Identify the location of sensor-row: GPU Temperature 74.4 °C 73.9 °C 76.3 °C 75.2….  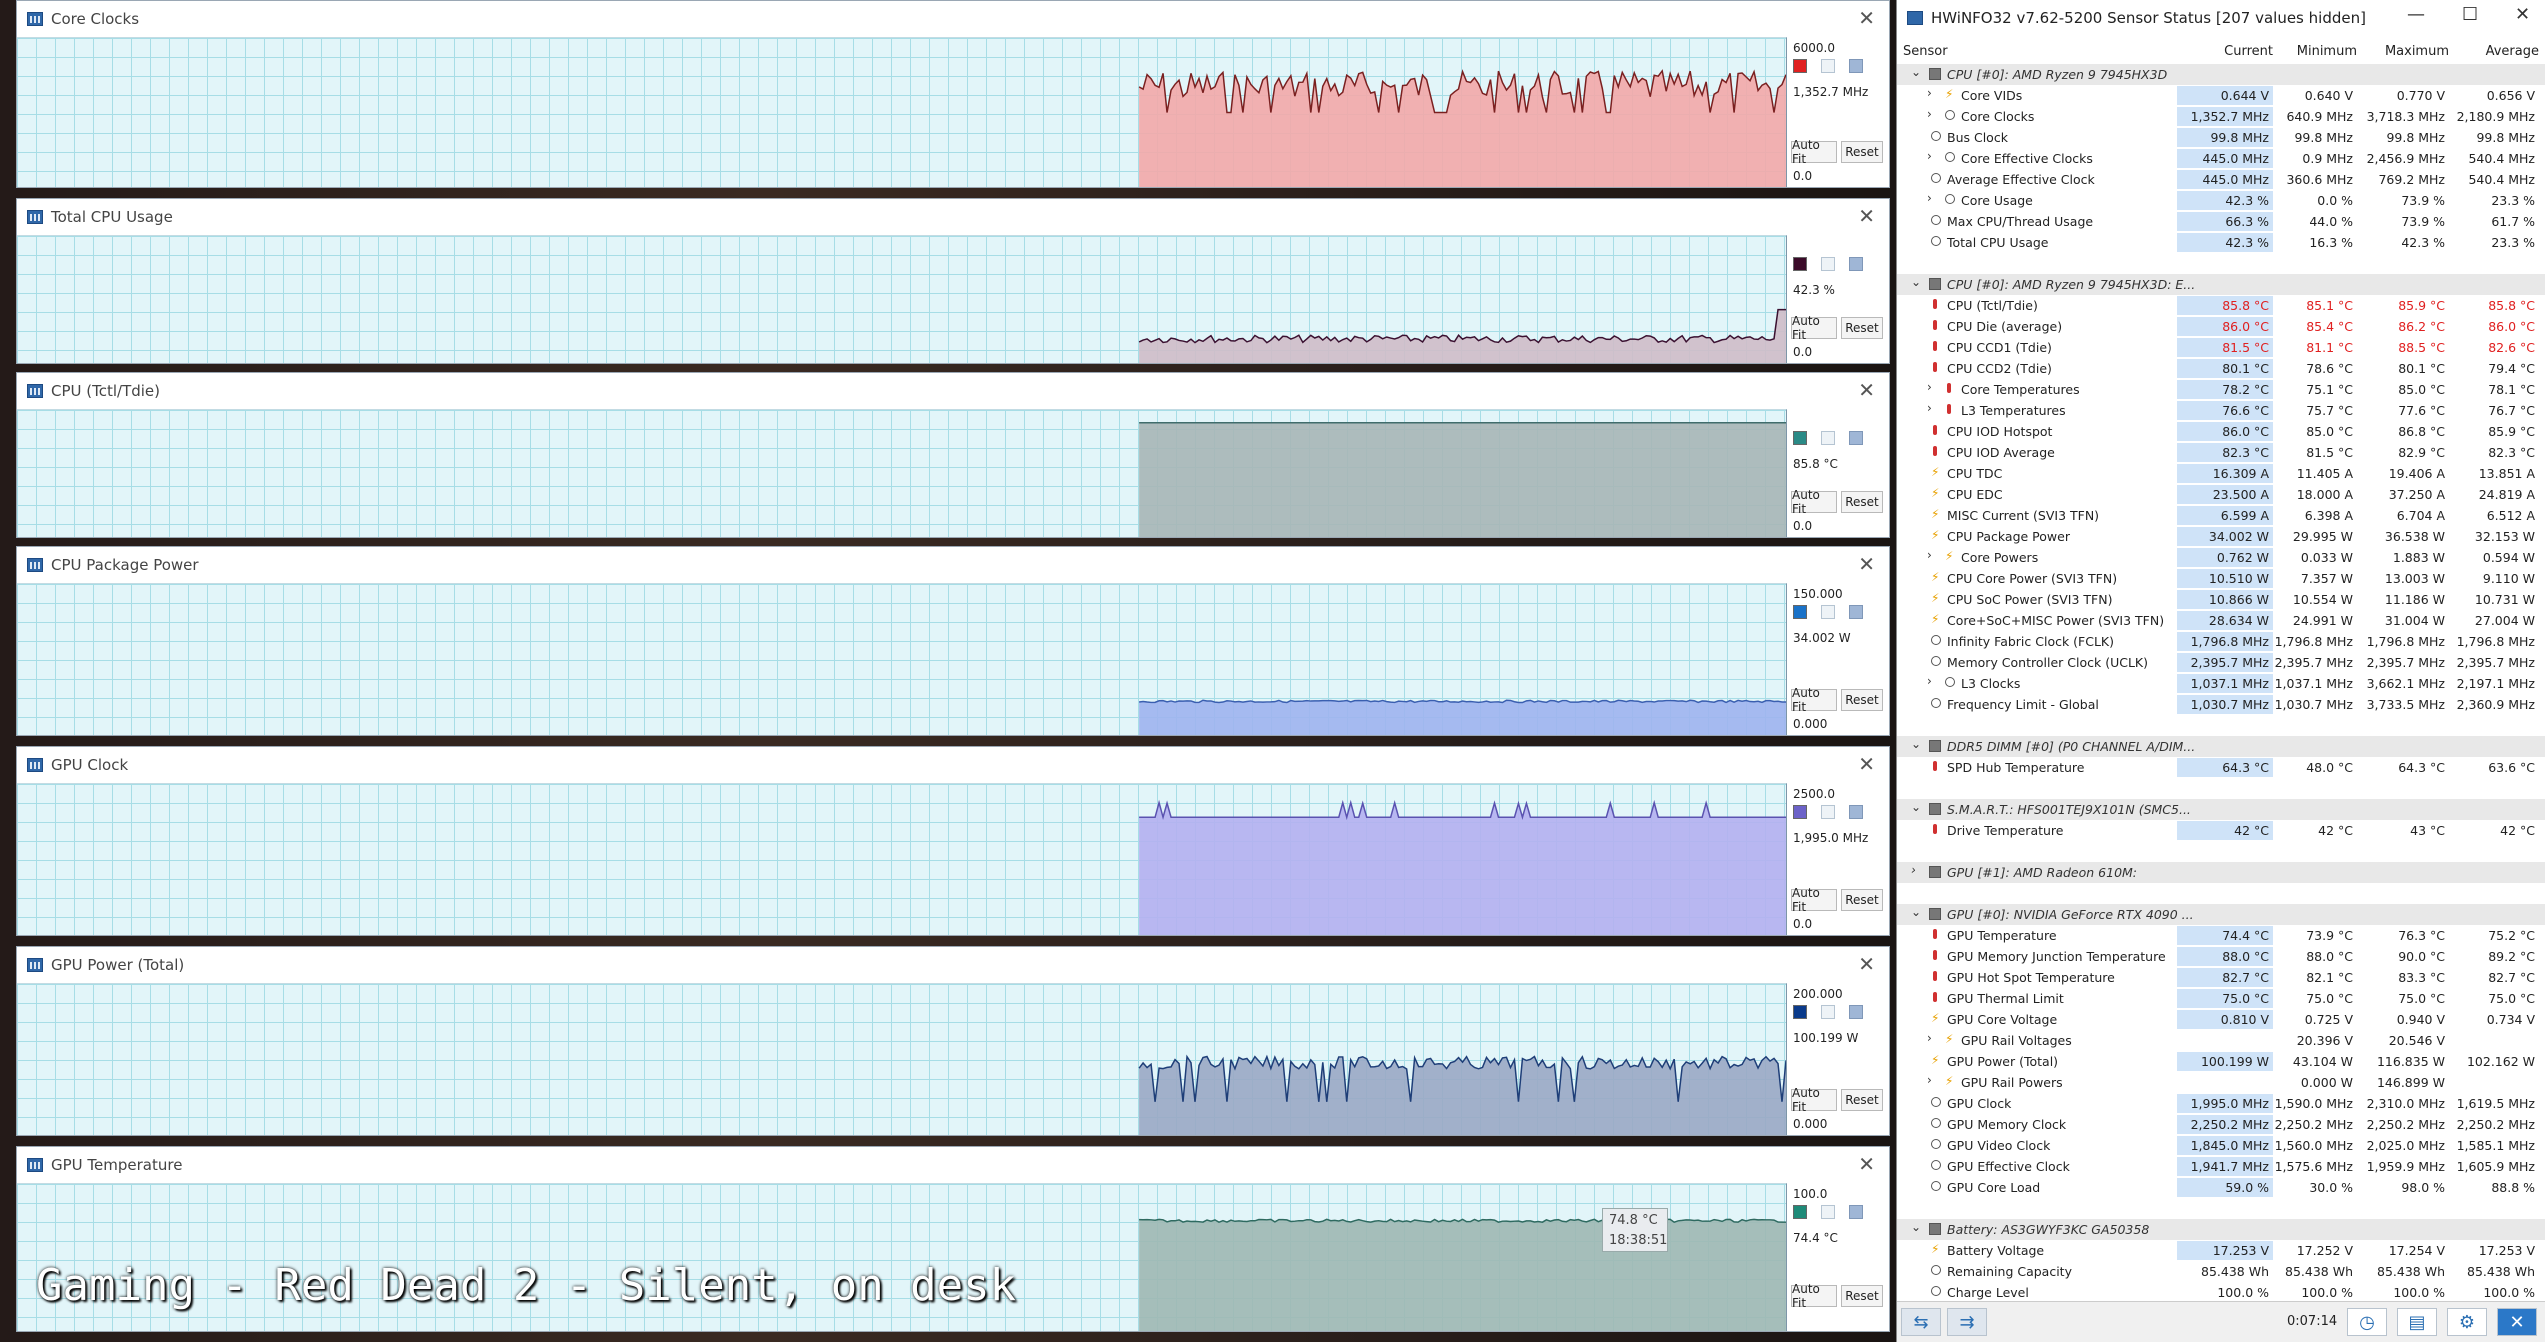
(2221, 935).